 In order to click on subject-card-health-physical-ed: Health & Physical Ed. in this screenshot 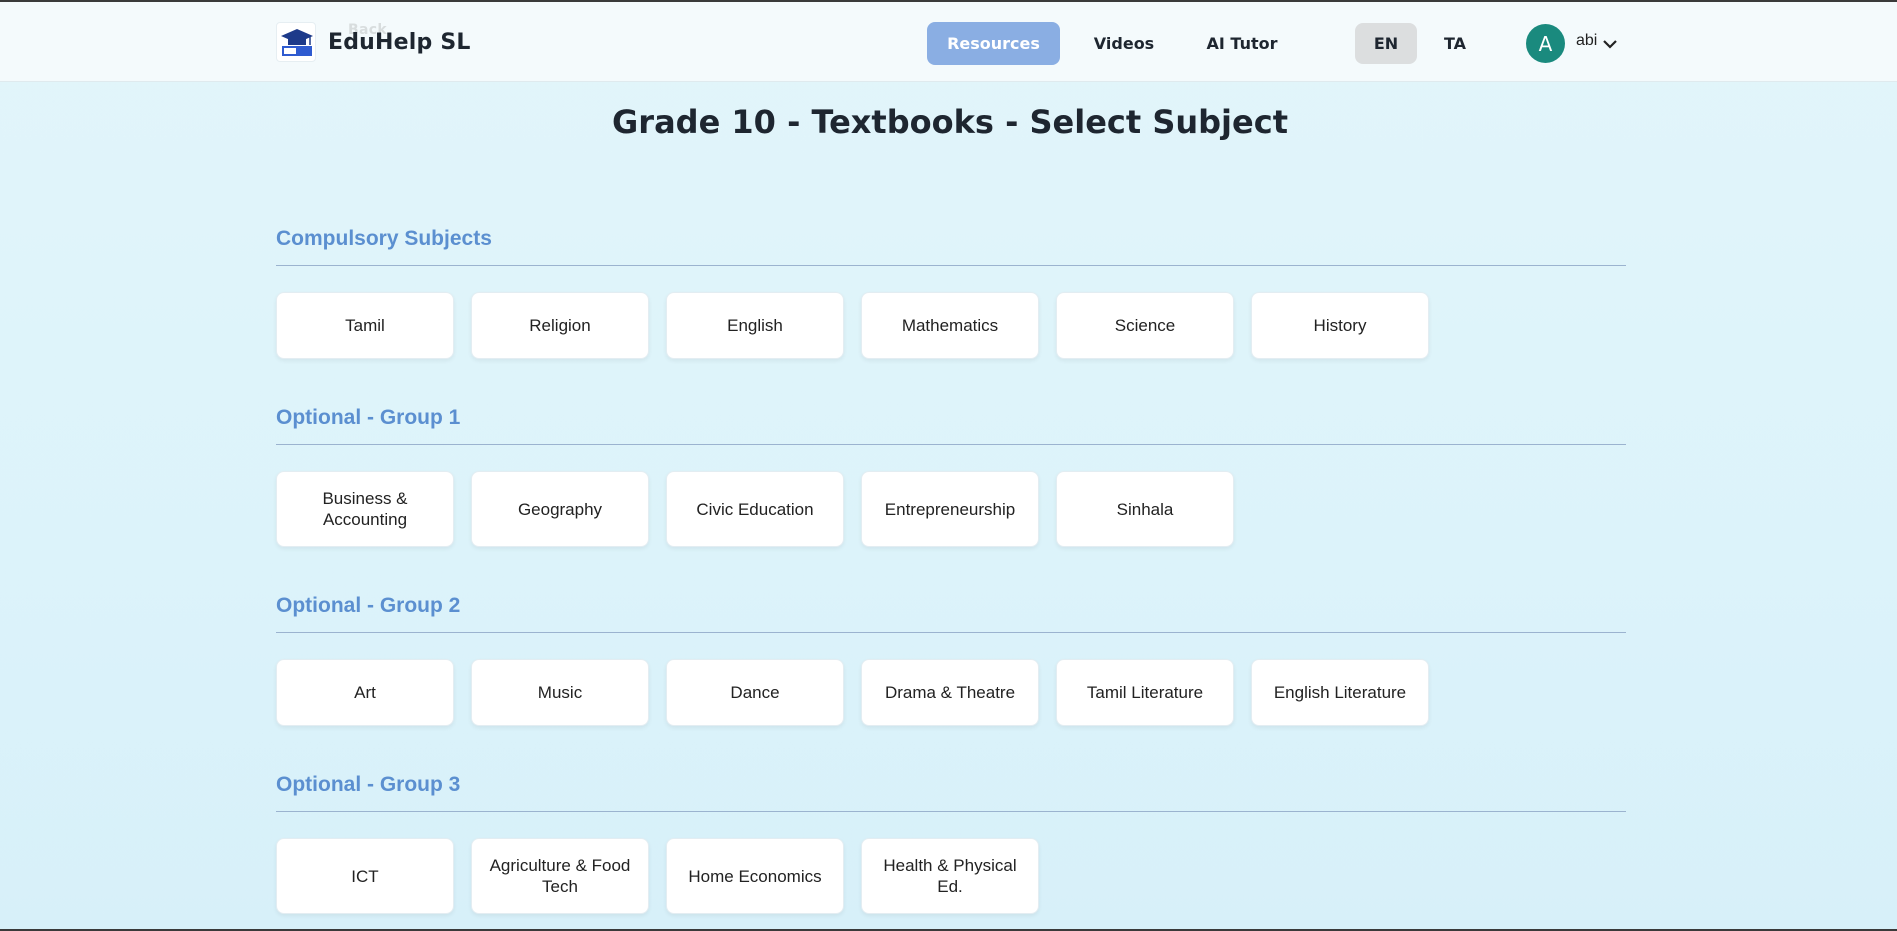, I will do `click(950, 876)`.